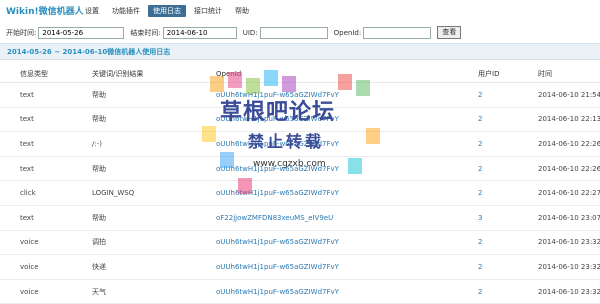 Image resolution: width=600 pixels, height=304 pixels. What do you see at coordinates (45, 74) in the screenshot?
I see `col-message-type: 信息类型` at bounding box center [45, 74].